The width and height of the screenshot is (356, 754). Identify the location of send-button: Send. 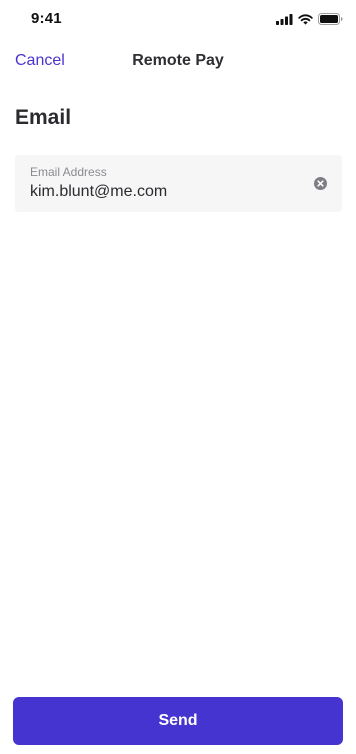
(178, 721).